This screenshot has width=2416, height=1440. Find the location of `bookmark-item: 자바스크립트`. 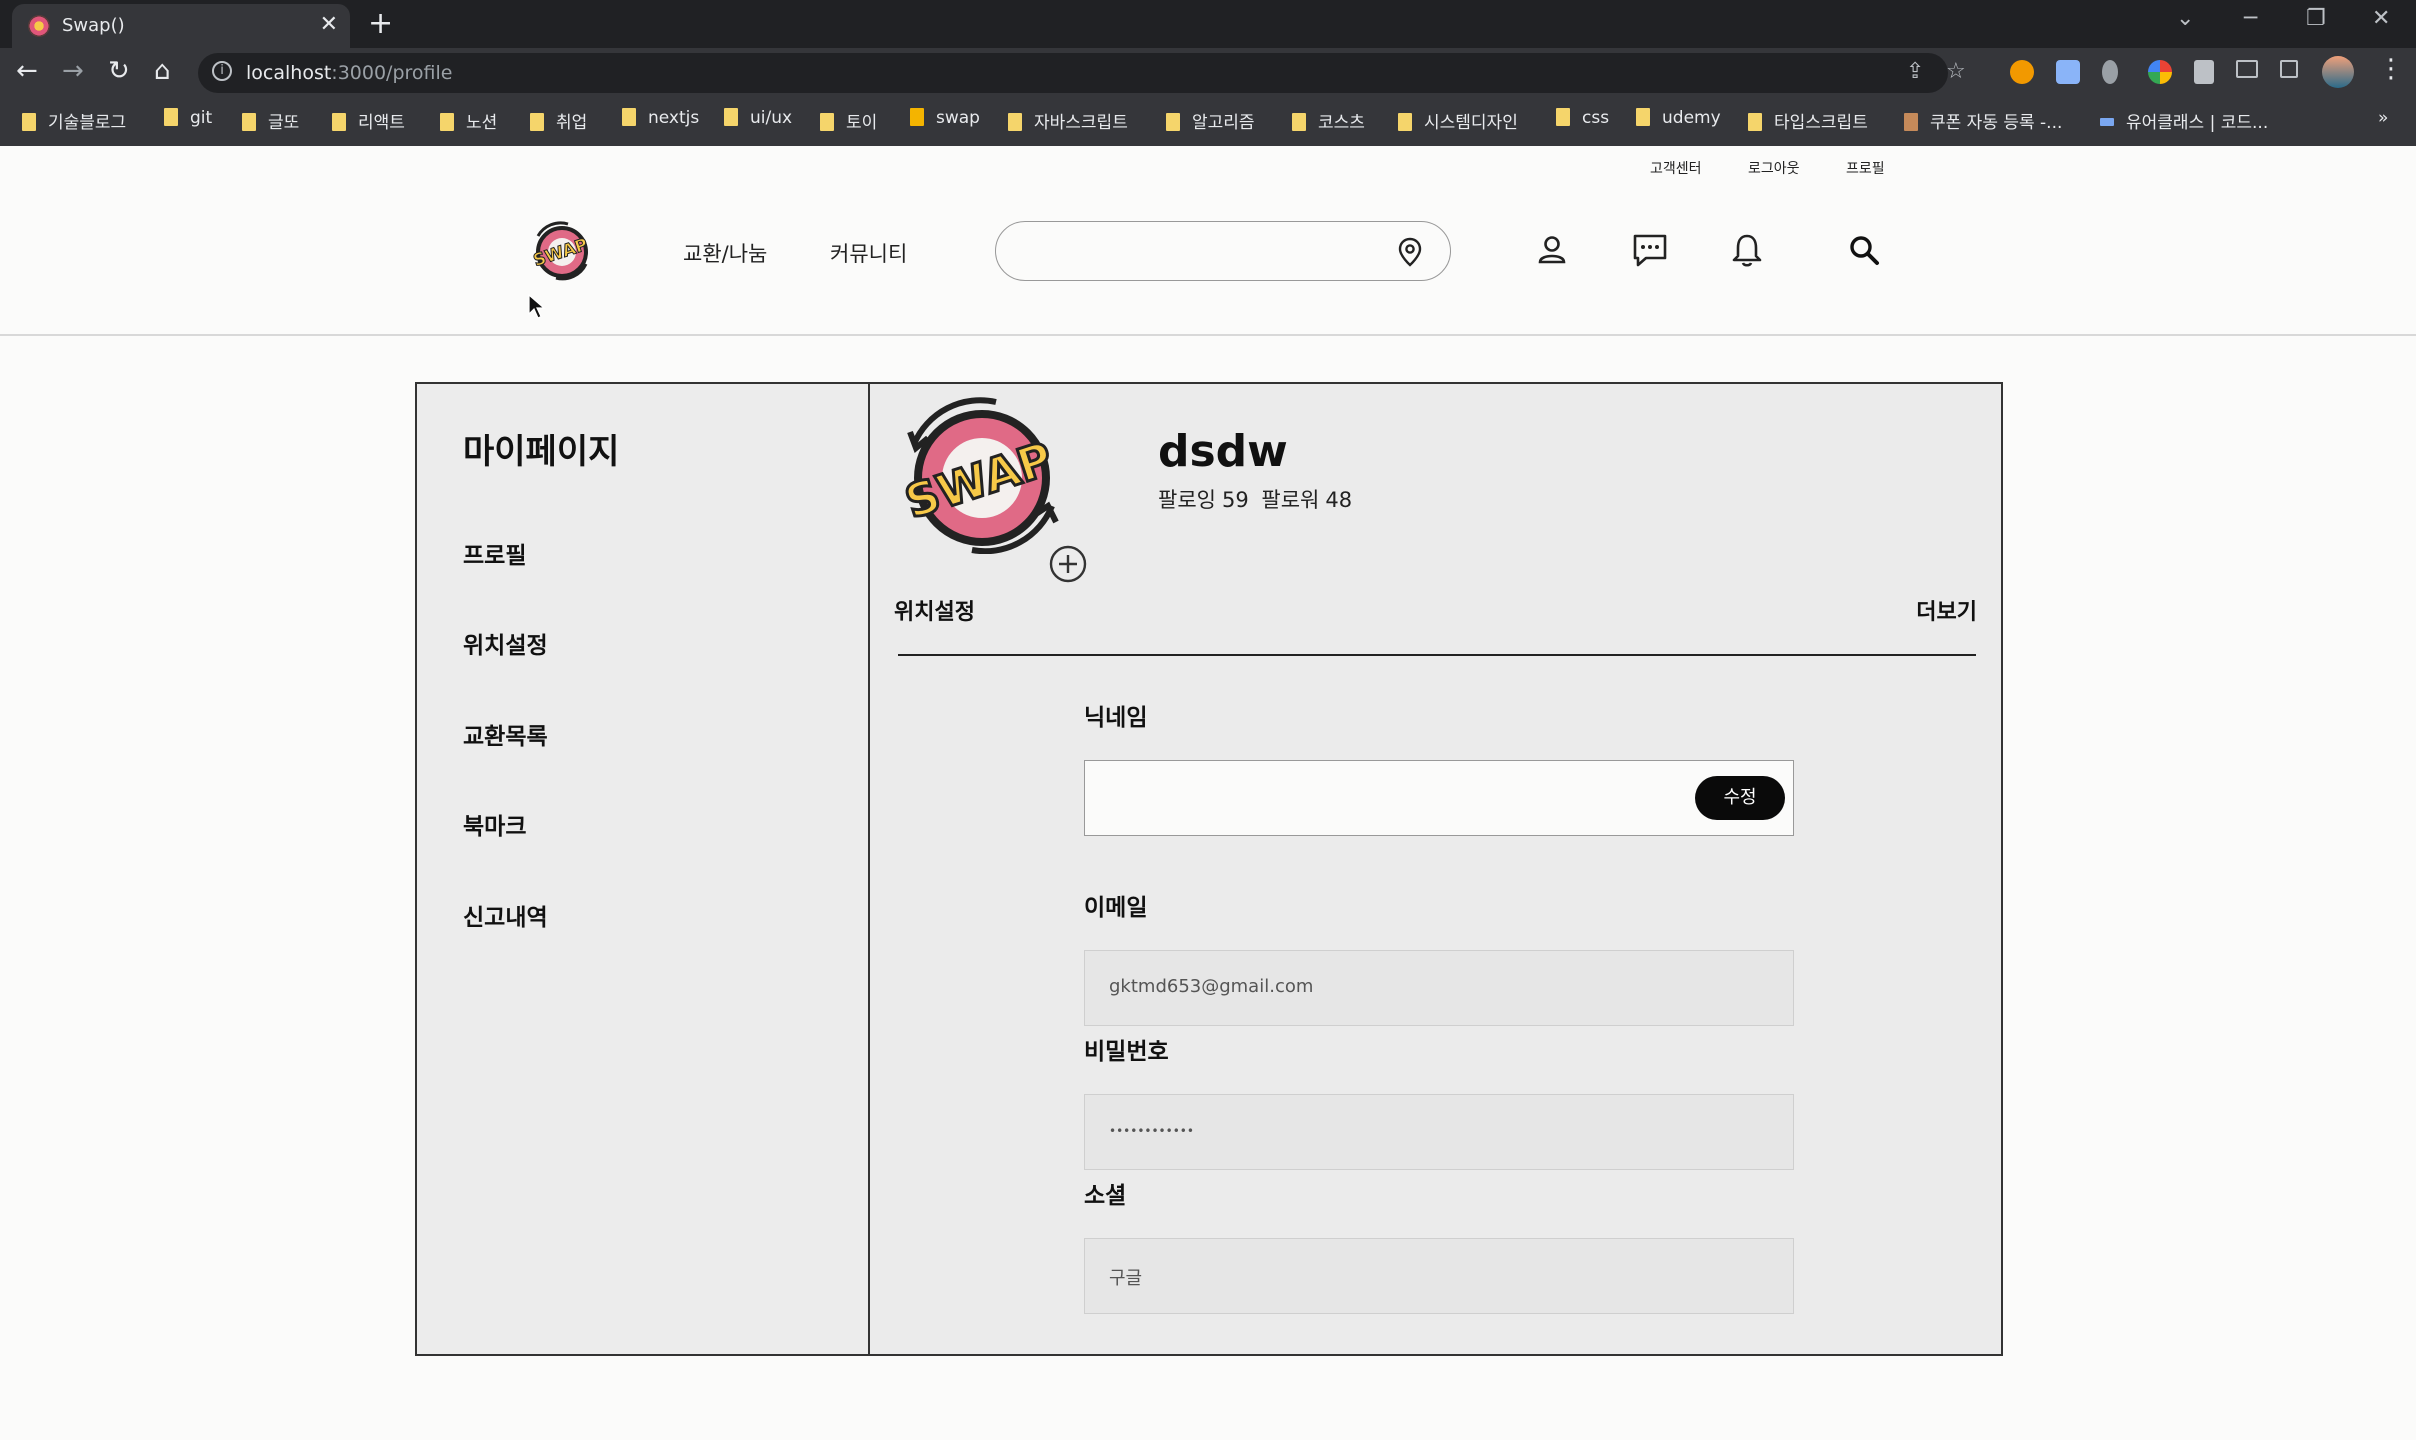

bookmark-item: 자바스크립트 is located at coordinates (1068, 120).